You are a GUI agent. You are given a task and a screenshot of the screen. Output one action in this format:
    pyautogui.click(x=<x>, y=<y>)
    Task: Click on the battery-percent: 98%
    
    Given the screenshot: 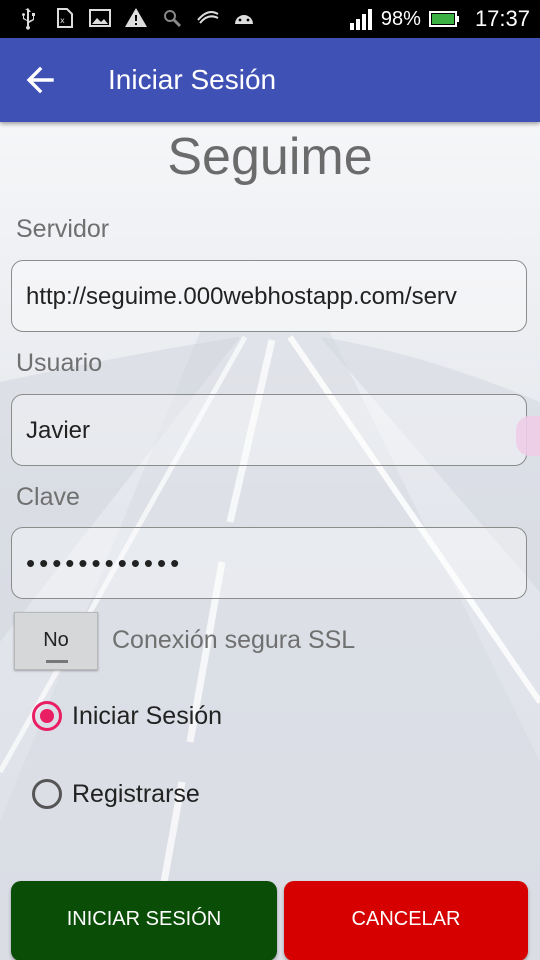 What is the action you would take?
    pyautogui.click(x=400, y=18)
    